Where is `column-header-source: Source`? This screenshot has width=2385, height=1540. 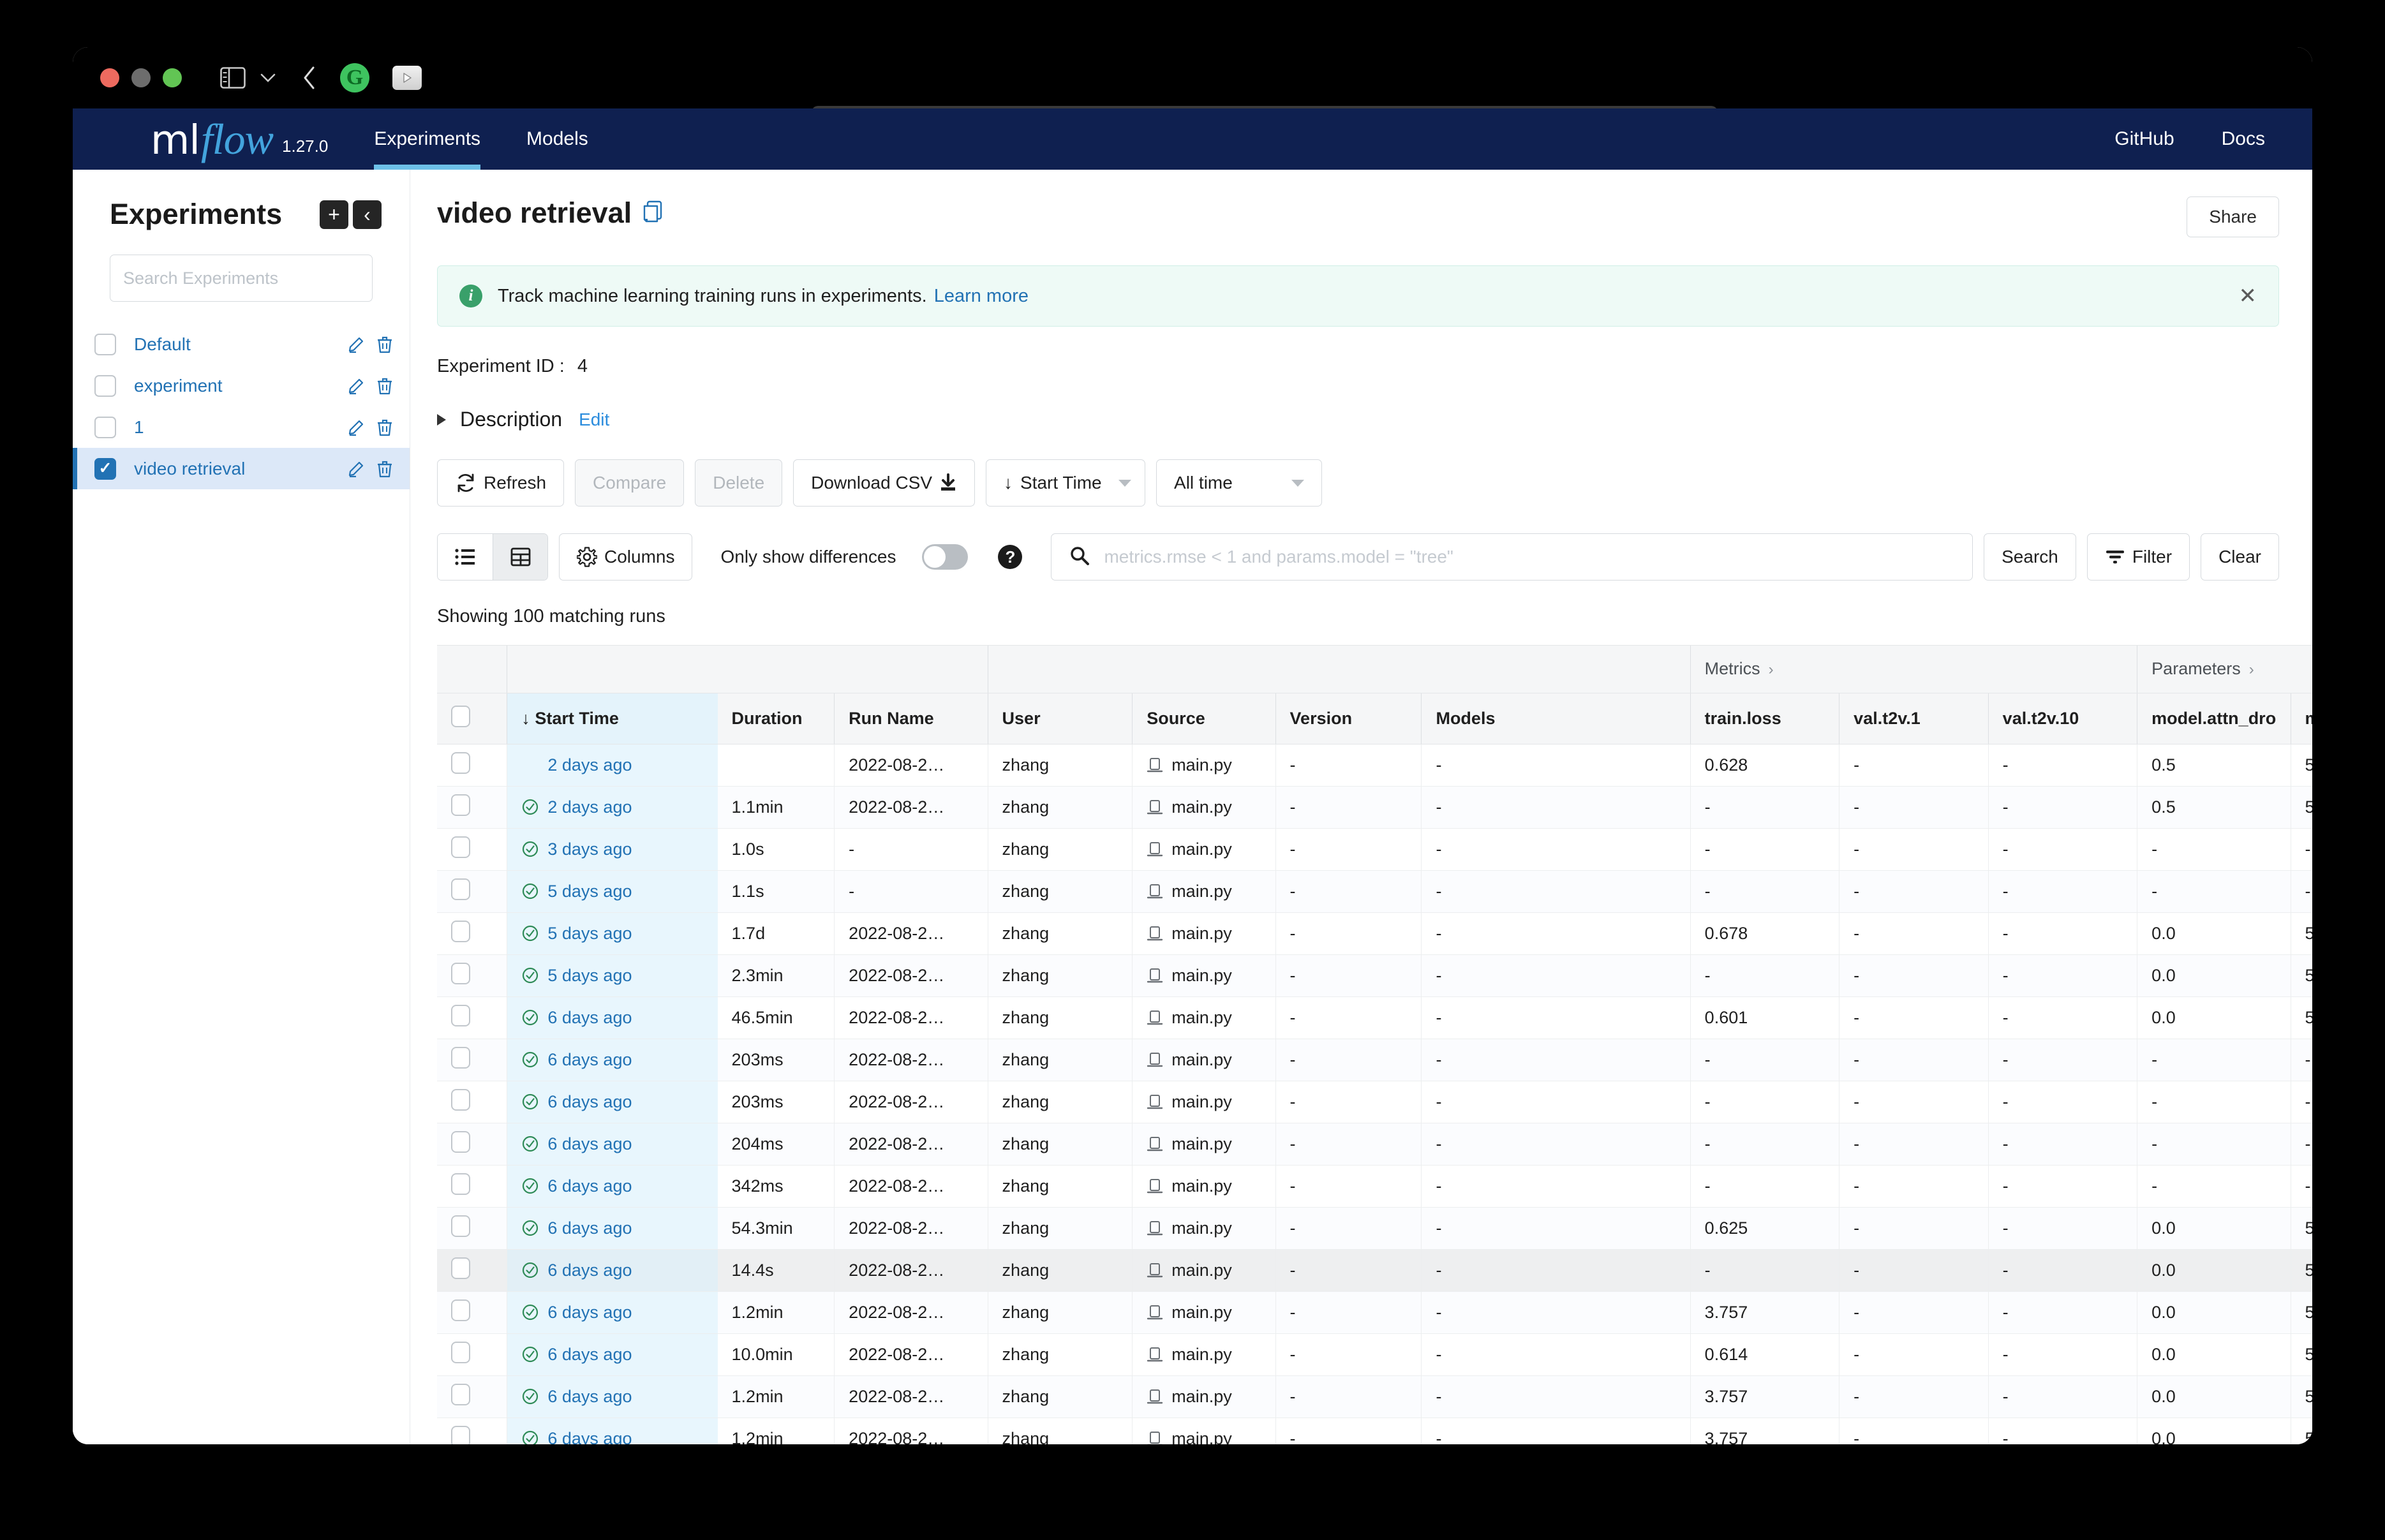
column-header-source: Source is located at coordinates (1204, 718).